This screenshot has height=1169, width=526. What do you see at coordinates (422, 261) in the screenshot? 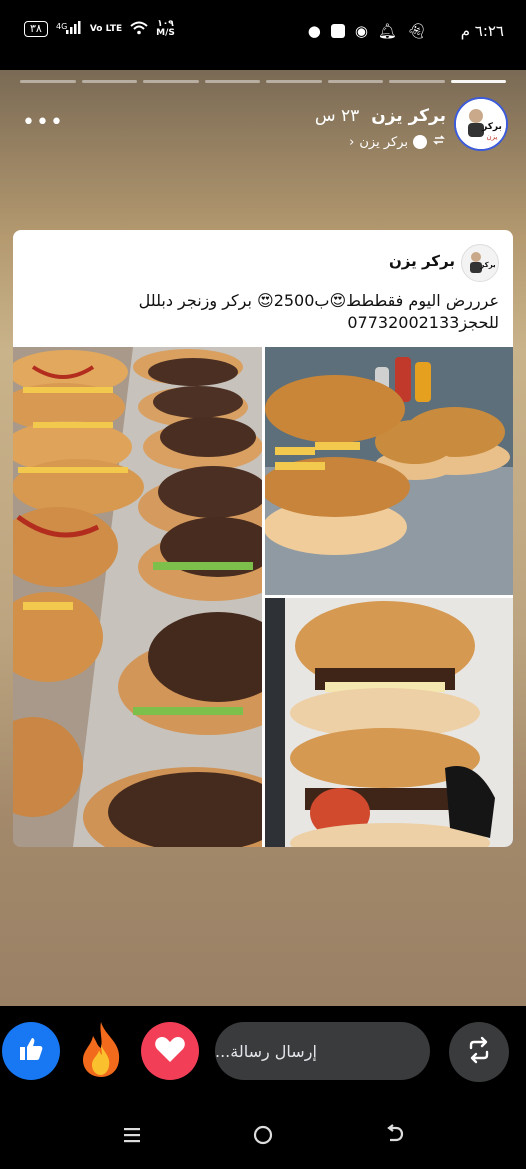
I see `page-name: بركر يزن` at bounding box center [422, 261].